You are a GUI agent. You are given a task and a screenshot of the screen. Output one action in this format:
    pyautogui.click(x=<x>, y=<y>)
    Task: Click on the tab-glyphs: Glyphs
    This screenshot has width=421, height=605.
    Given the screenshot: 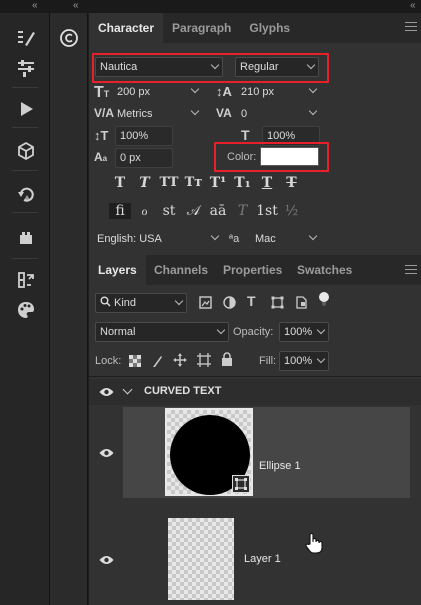 What is the action you would take?
    pyautogui.click(x=269, y=28)
    